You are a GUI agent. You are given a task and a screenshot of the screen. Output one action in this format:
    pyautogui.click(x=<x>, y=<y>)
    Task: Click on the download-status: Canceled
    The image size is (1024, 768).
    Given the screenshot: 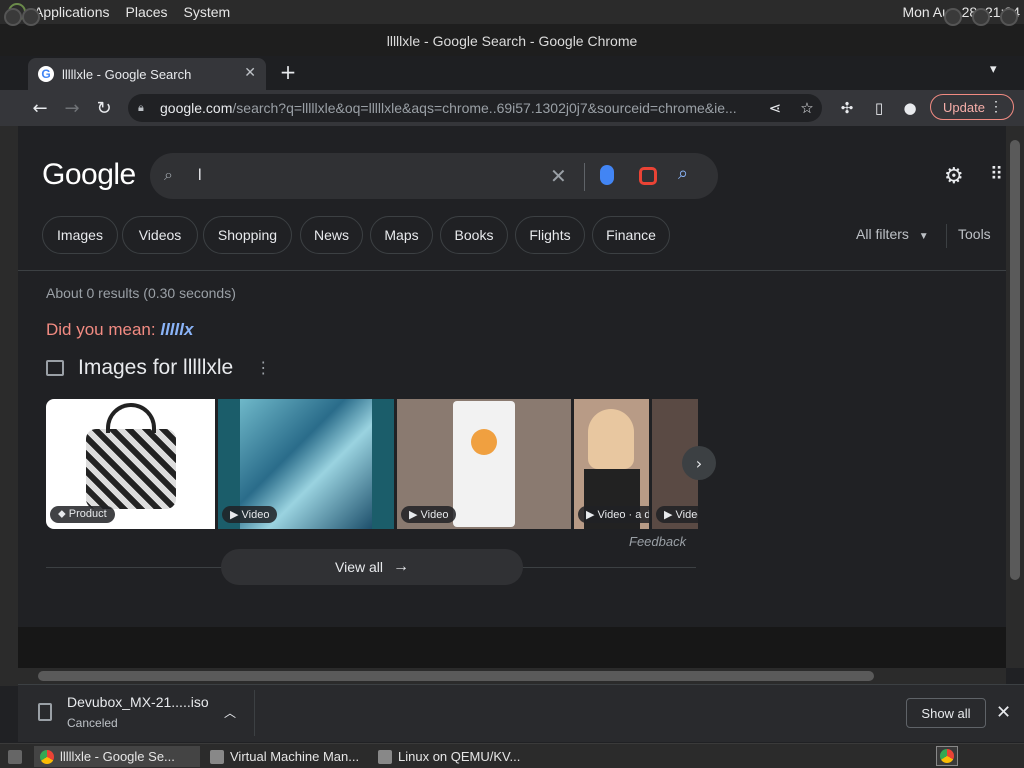 What is the action you would take?
    pyautogui.click(x=92, y=723)
    